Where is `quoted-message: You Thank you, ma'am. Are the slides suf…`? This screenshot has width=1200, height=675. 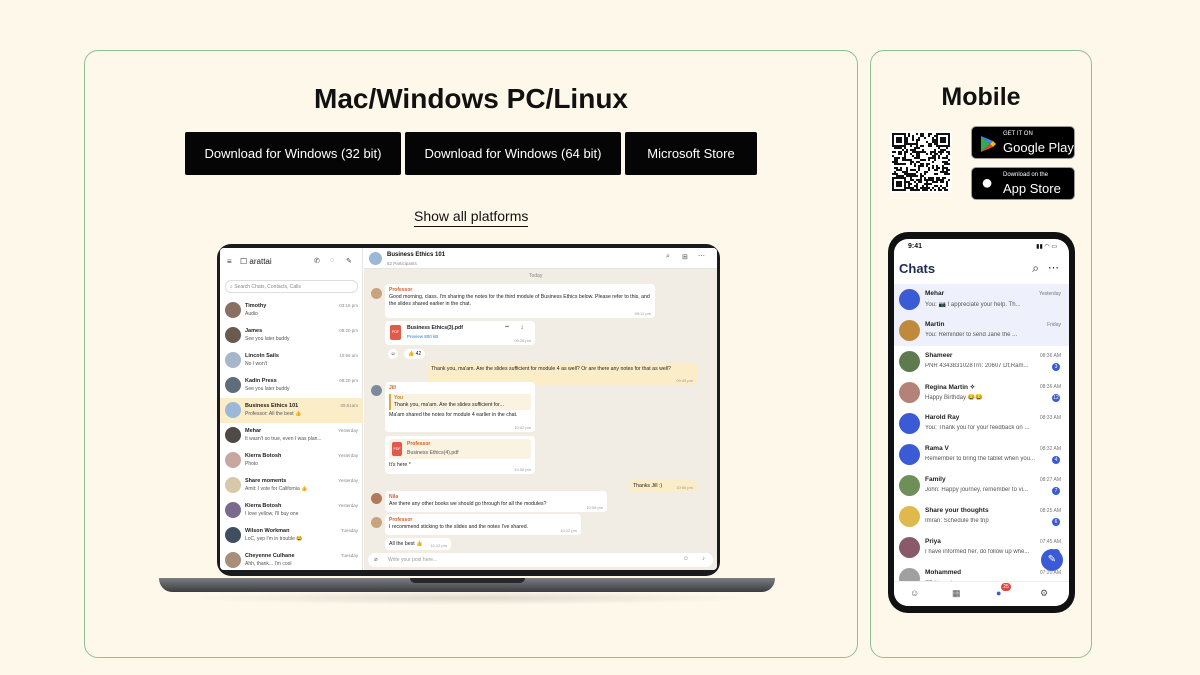 quoted-message: You Thank you, ma'am. Are the slides suf… is located at coordinates (460, 401).